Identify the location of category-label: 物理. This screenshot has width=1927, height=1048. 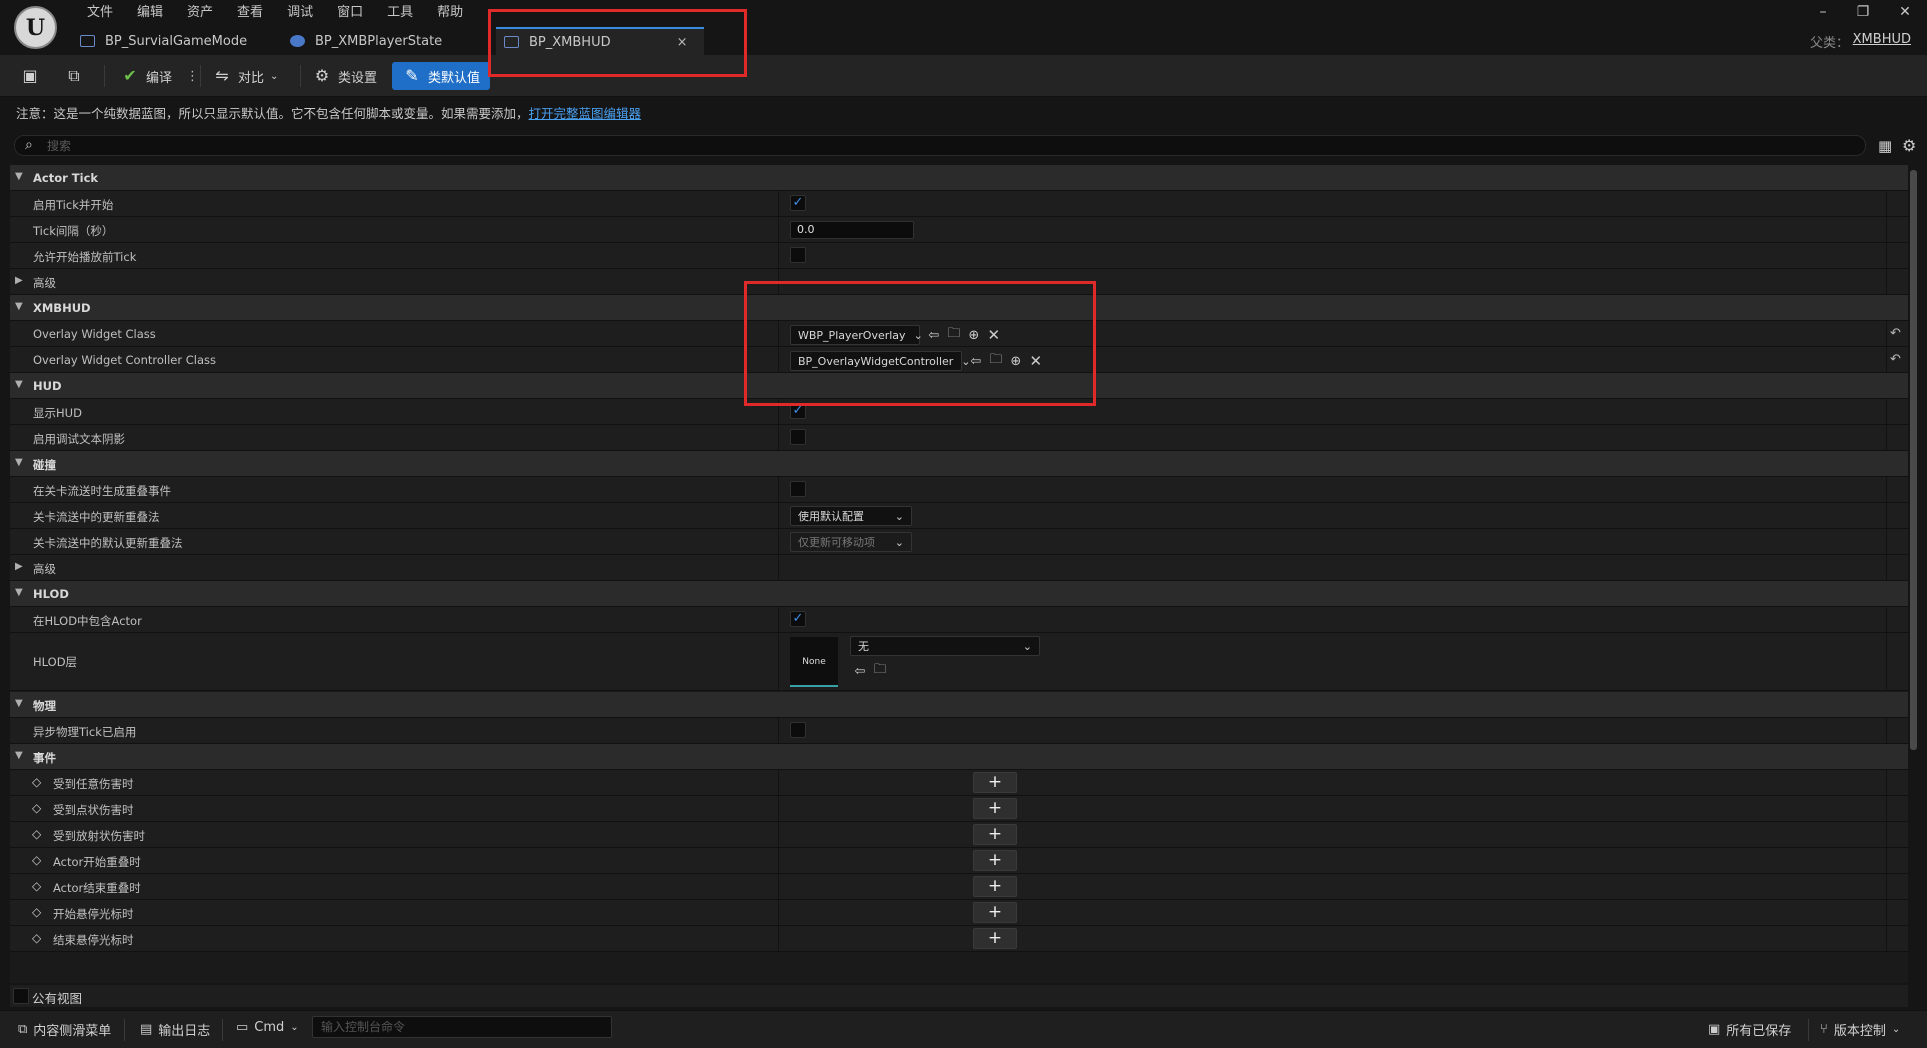
(44, 706).